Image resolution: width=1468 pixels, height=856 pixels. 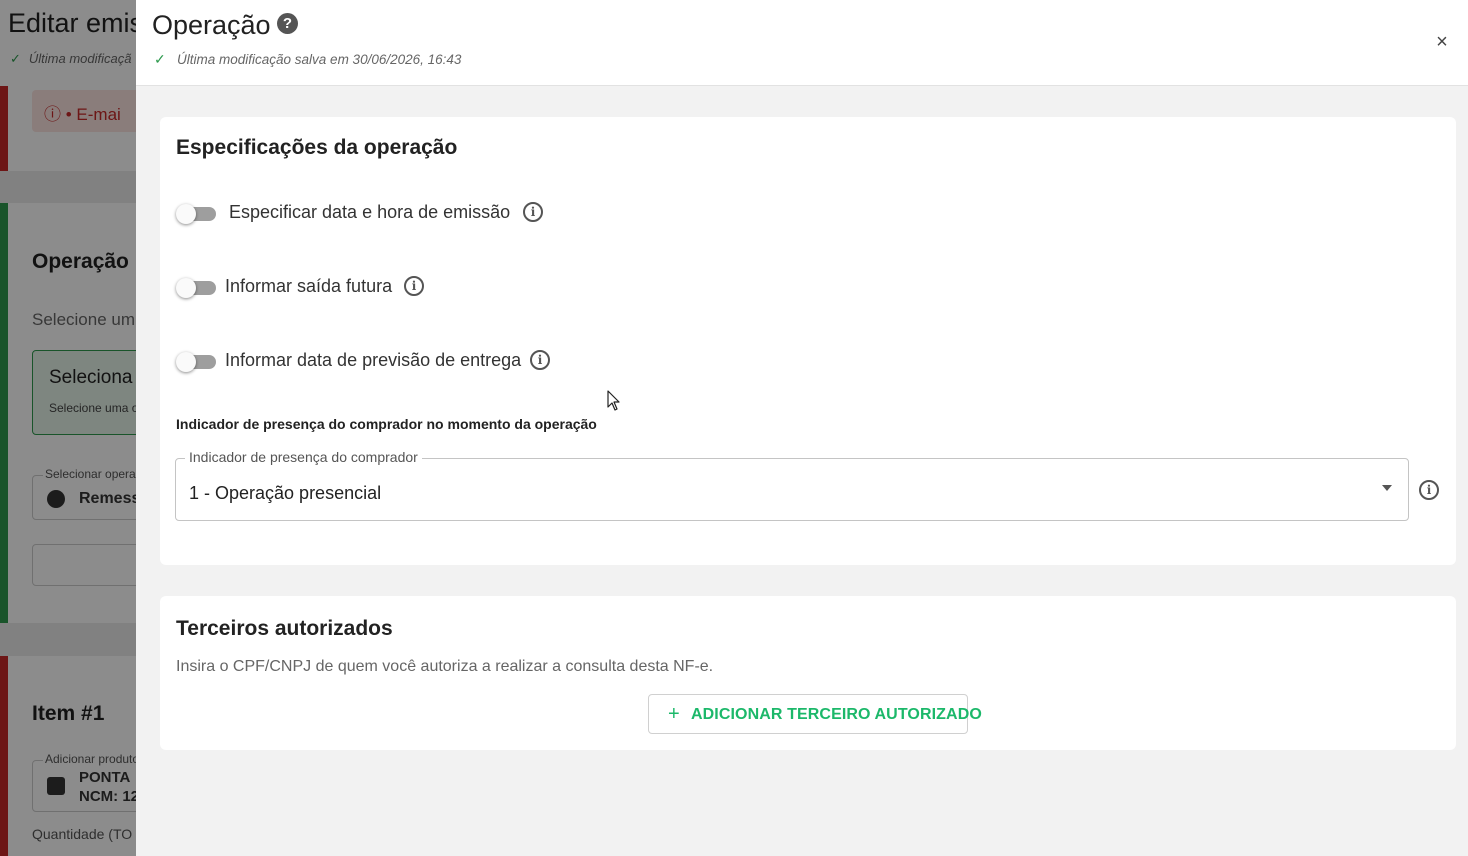 I want to click on toggle-row-delivery-forecast: Informar data de previsão de entrega i, so click(x=366, y=361).